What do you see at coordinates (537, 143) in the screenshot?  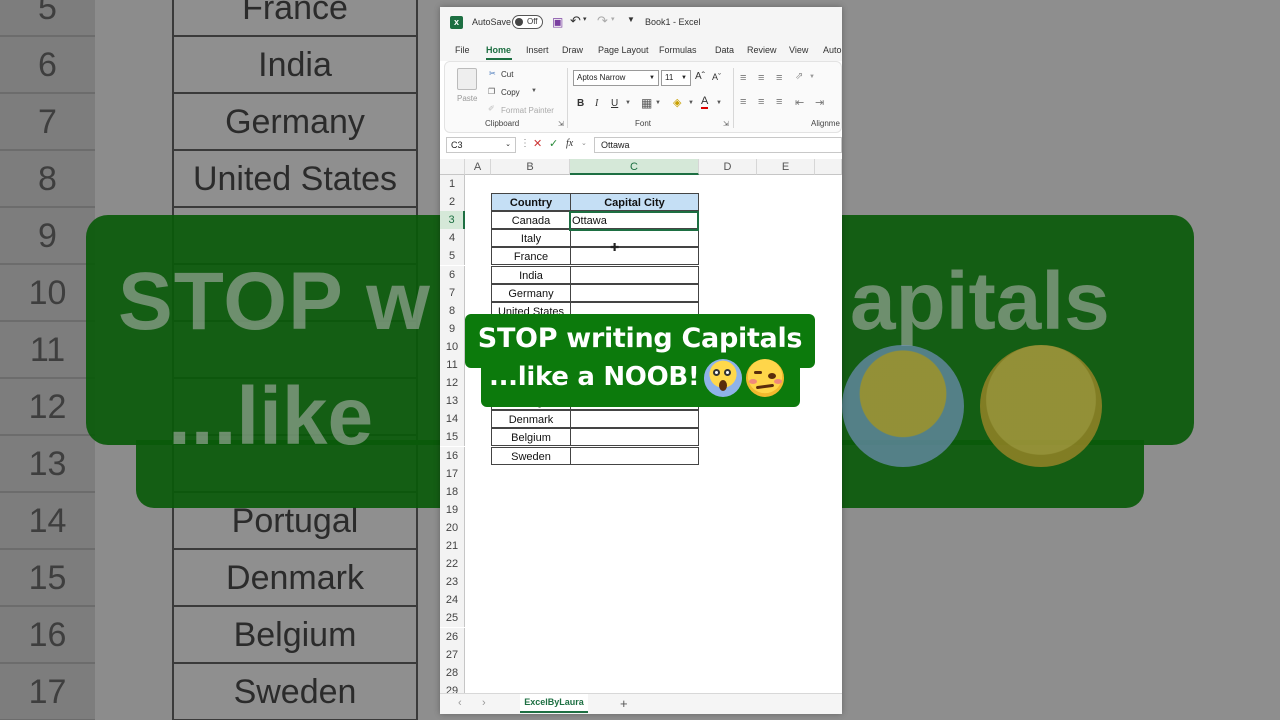 I see `cancel-icon: ✕` at bounding box center [537, 143].